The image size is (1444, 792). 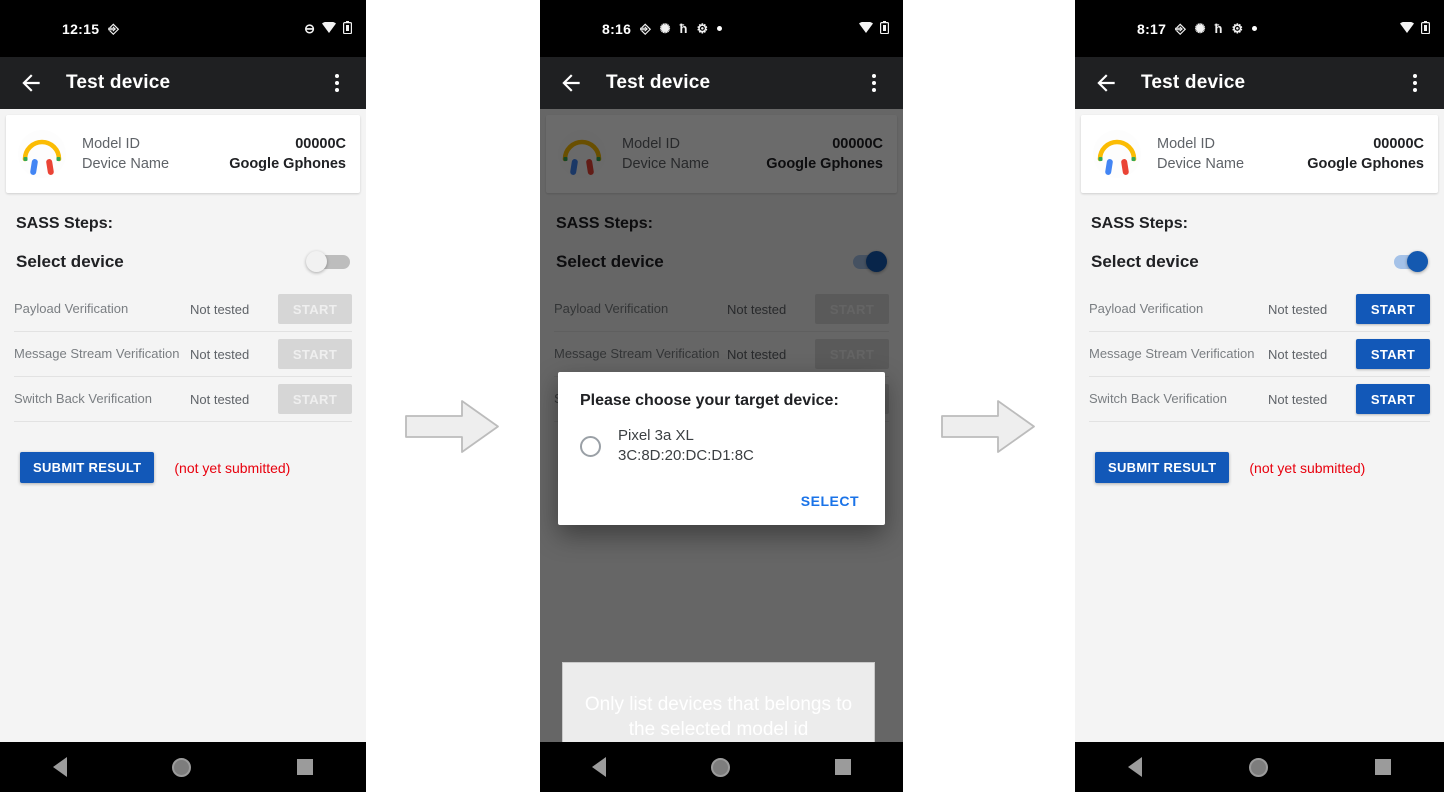 What do you see at coordinates (1269, 467) in the screenshot?
I see `submit-row: SUBMIT RESULT (not yet submitted)` at bounding box center [1269, 467].